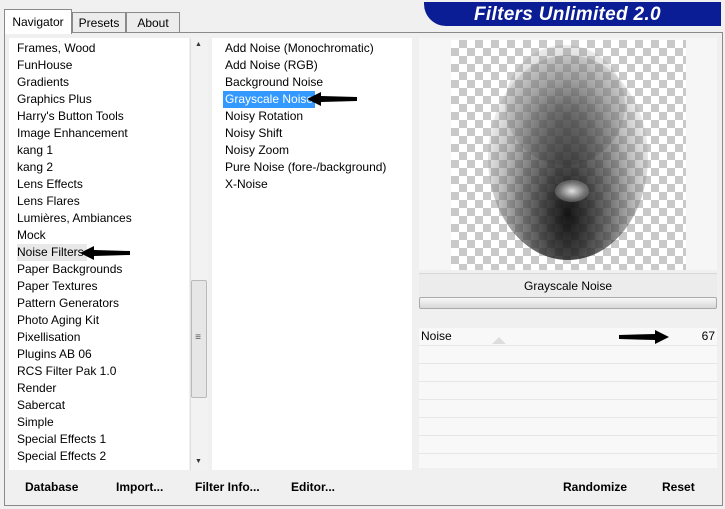 This screenshot has height=509, width=725. Describe the element at coordinates (678, 487) in the screenshot. I see `reset-button: Reset` at that location.